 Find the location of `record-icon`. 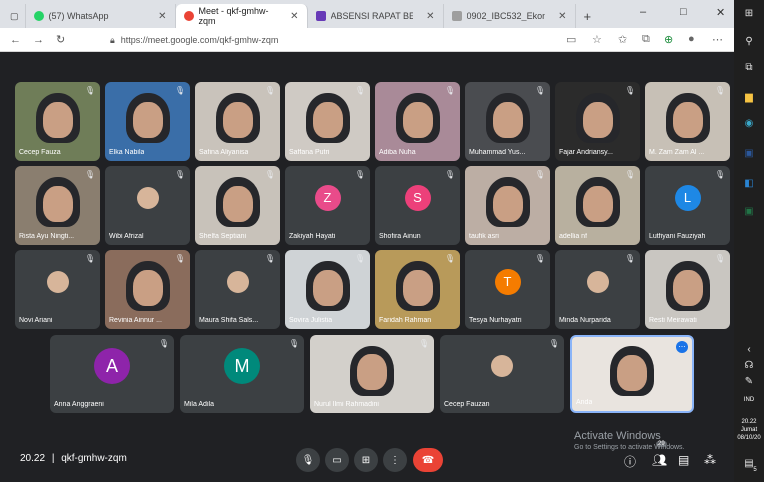

record-icon is located at coordinates (188, 16).